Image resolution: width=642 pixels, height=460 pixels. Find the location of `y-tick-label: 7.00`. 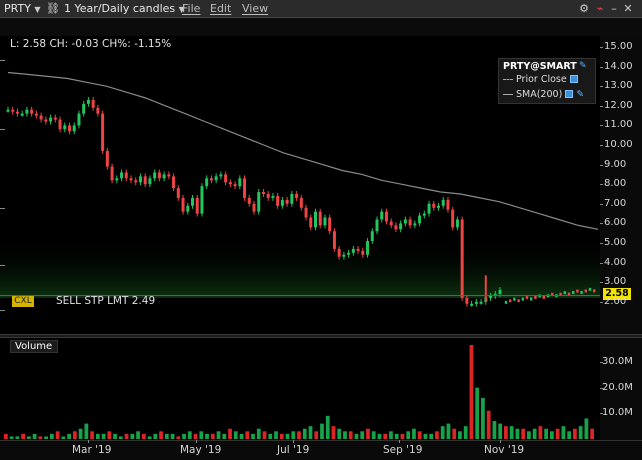

y-tick-label: 7.00 is located at coordinates (615, 203).